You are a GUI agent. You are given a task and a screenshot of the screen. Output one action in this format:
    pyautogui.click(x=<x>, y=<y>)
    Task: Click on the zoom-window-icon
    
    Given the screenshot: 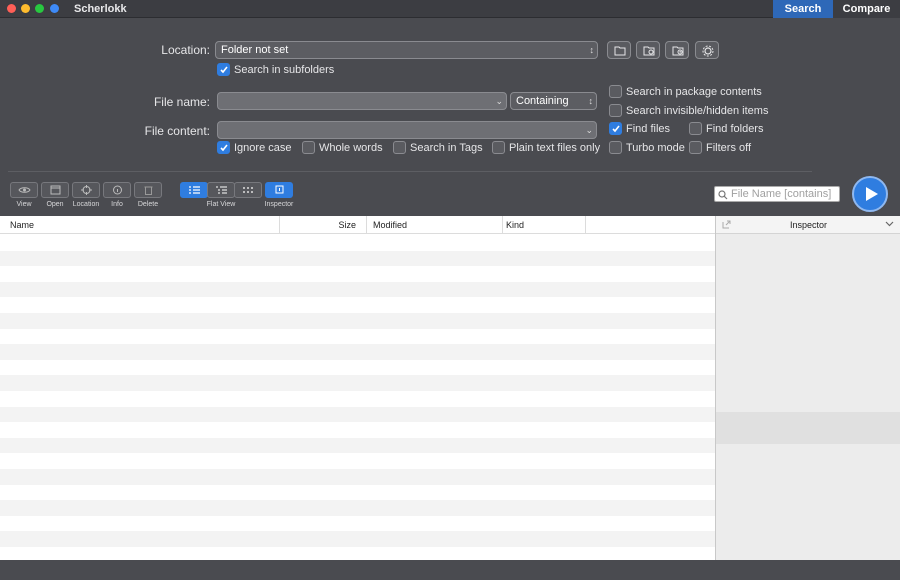 What is the action you would take?
    pyautogui.click(x=39, y=8)
    